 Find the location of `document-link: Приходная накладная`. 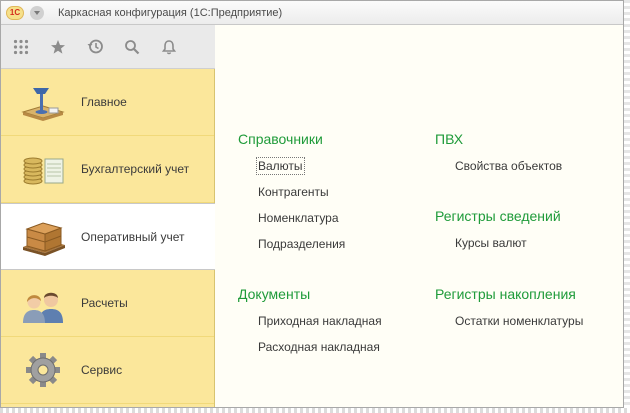

document-link: Приходная накладная is located at coordinates (310, 321).